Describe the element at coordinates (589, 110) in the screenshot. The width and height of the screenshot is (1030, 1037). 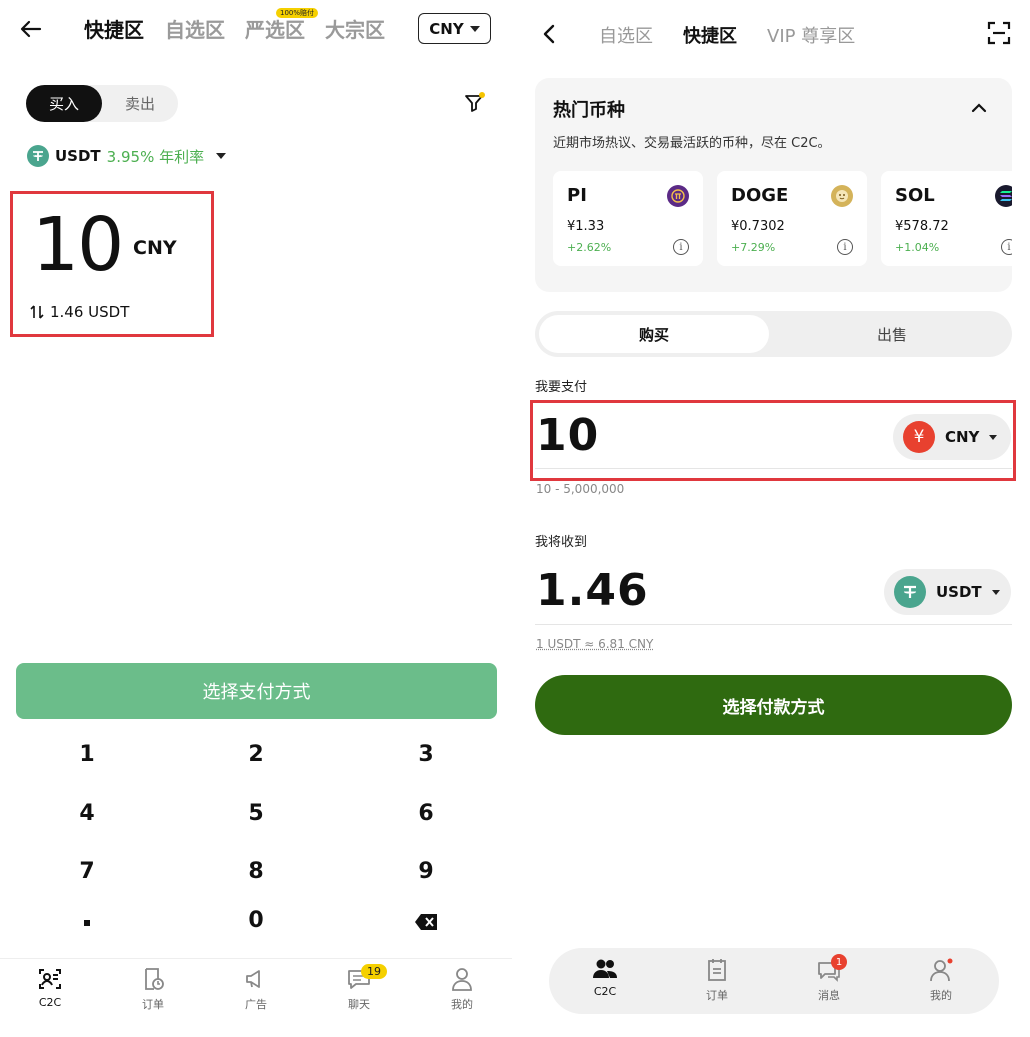
I see `hot-coins-title: 热门币种` at that location.